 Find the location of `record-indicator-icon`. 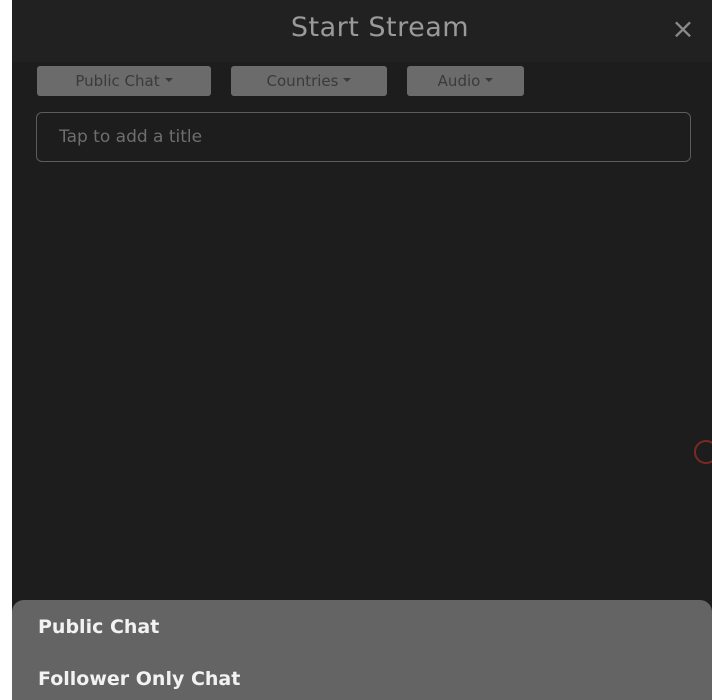

record-indicator-icon is located at coordinates (703, 452).